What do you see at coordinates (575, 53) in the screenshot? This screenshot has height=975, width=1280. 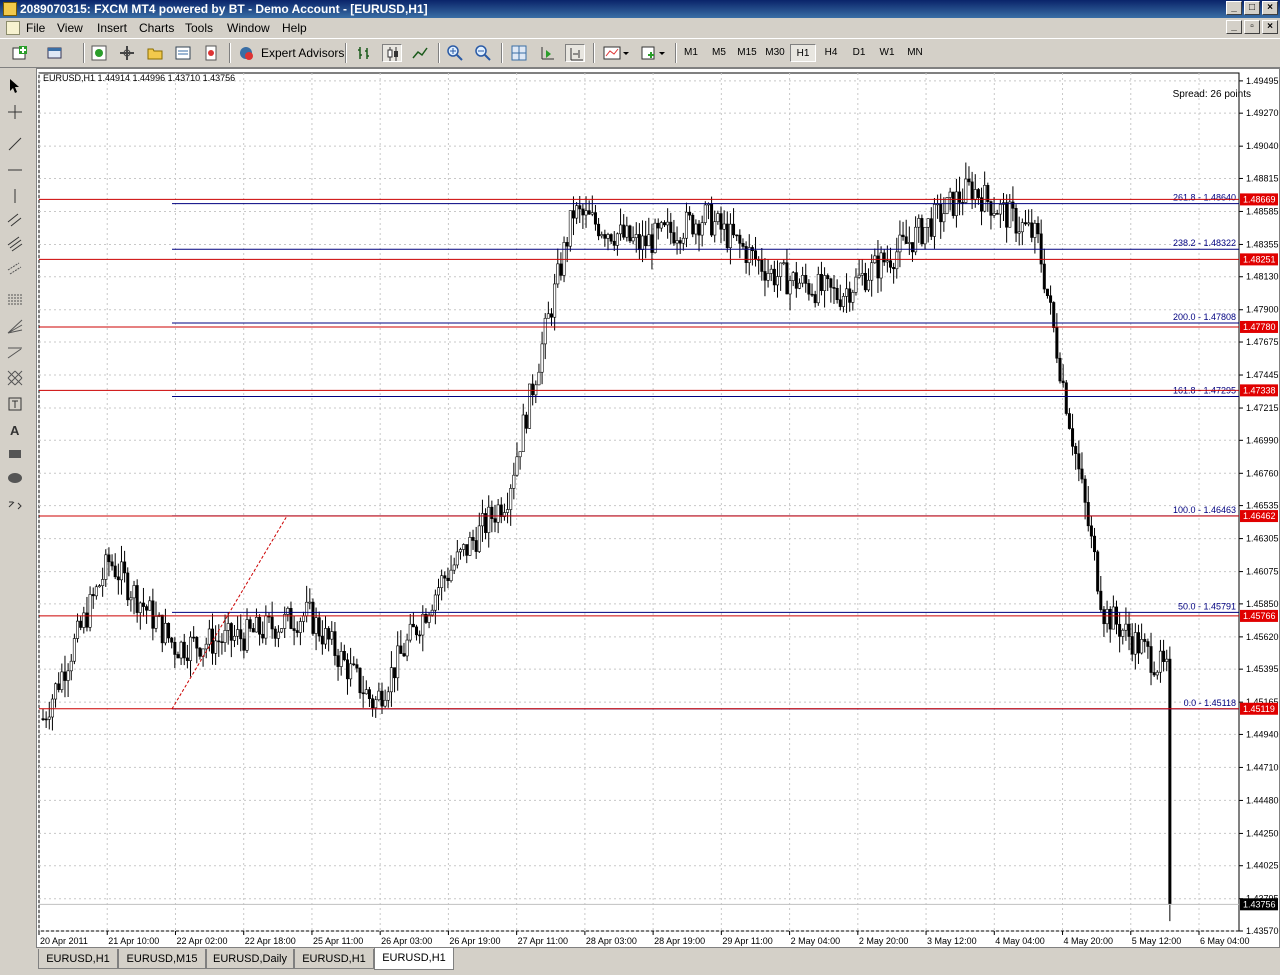 I see `chart-shift-button` at bounding box center [575, 53].